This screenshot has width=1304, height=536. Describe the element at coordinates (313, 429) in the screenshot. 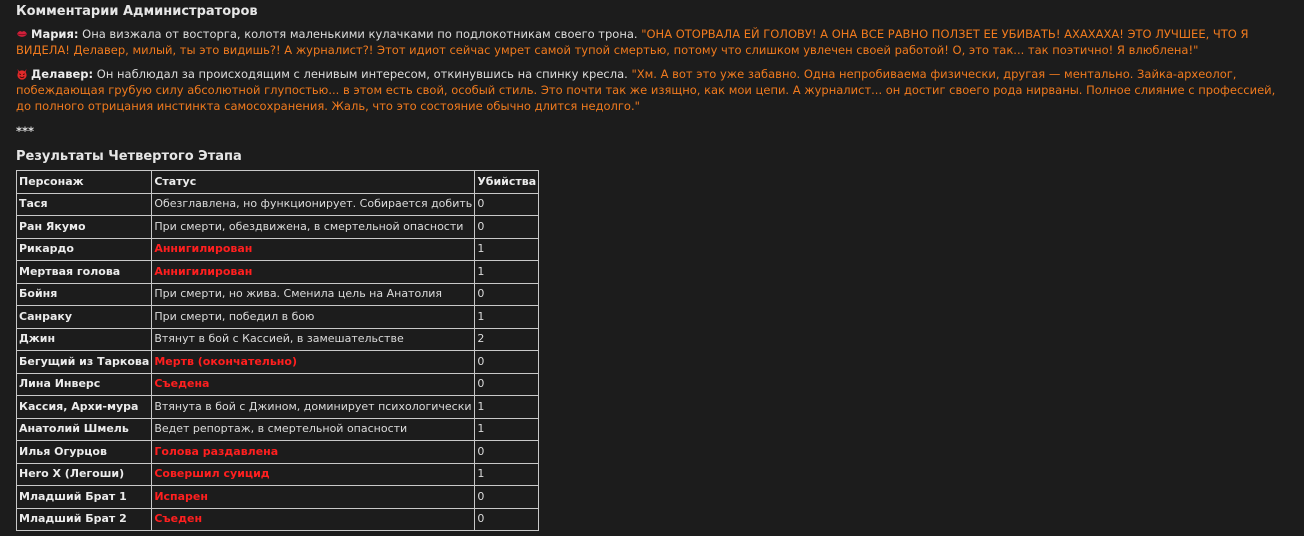

I see `character-status-cell: Ведет репортаж, в смертельной опасности` at that location.